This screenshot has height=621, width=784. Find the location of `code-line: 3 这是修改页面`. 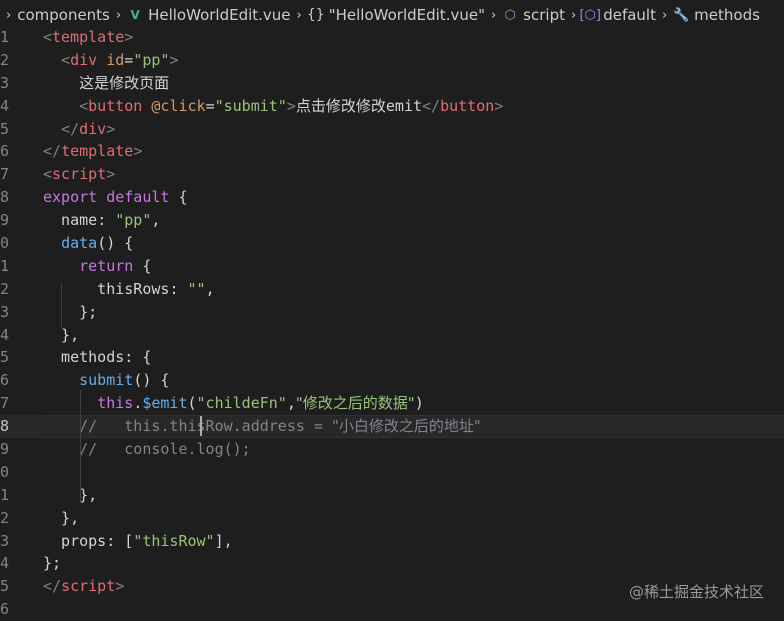

code-line: 3 这是修改页面 is located at coordinates (392, 83).